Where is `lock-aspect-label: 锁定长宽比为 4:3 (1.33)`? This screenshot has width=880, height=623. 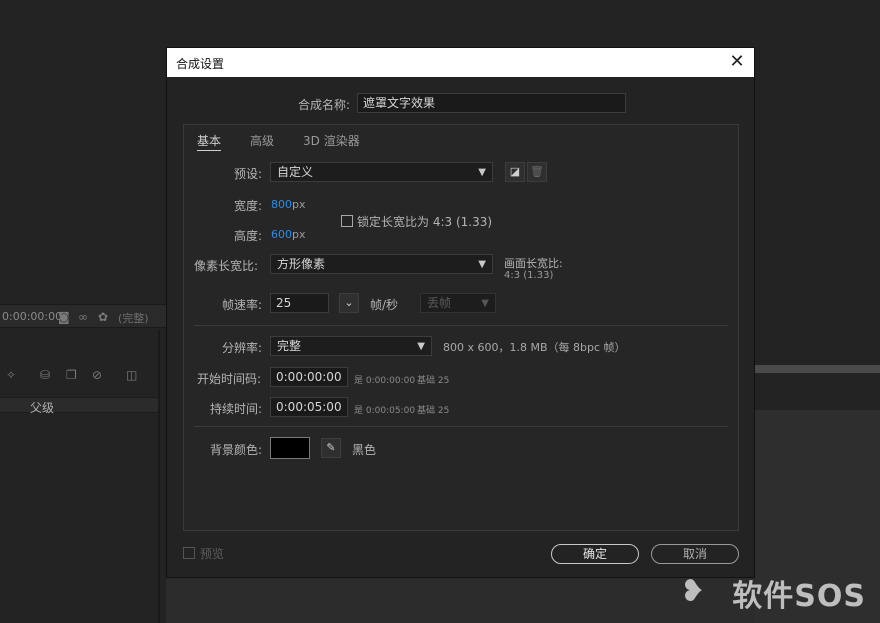 lock-aspect-label: 锁定长宽比为 4:3 (1.33) is located at coordinates (425, 222).